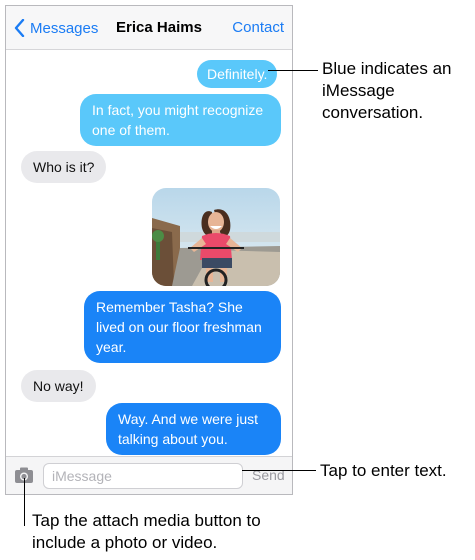  What do you see at coordinates (143, 476) in the screenshot?
I see `message-input` at bounding box center [143, 476].